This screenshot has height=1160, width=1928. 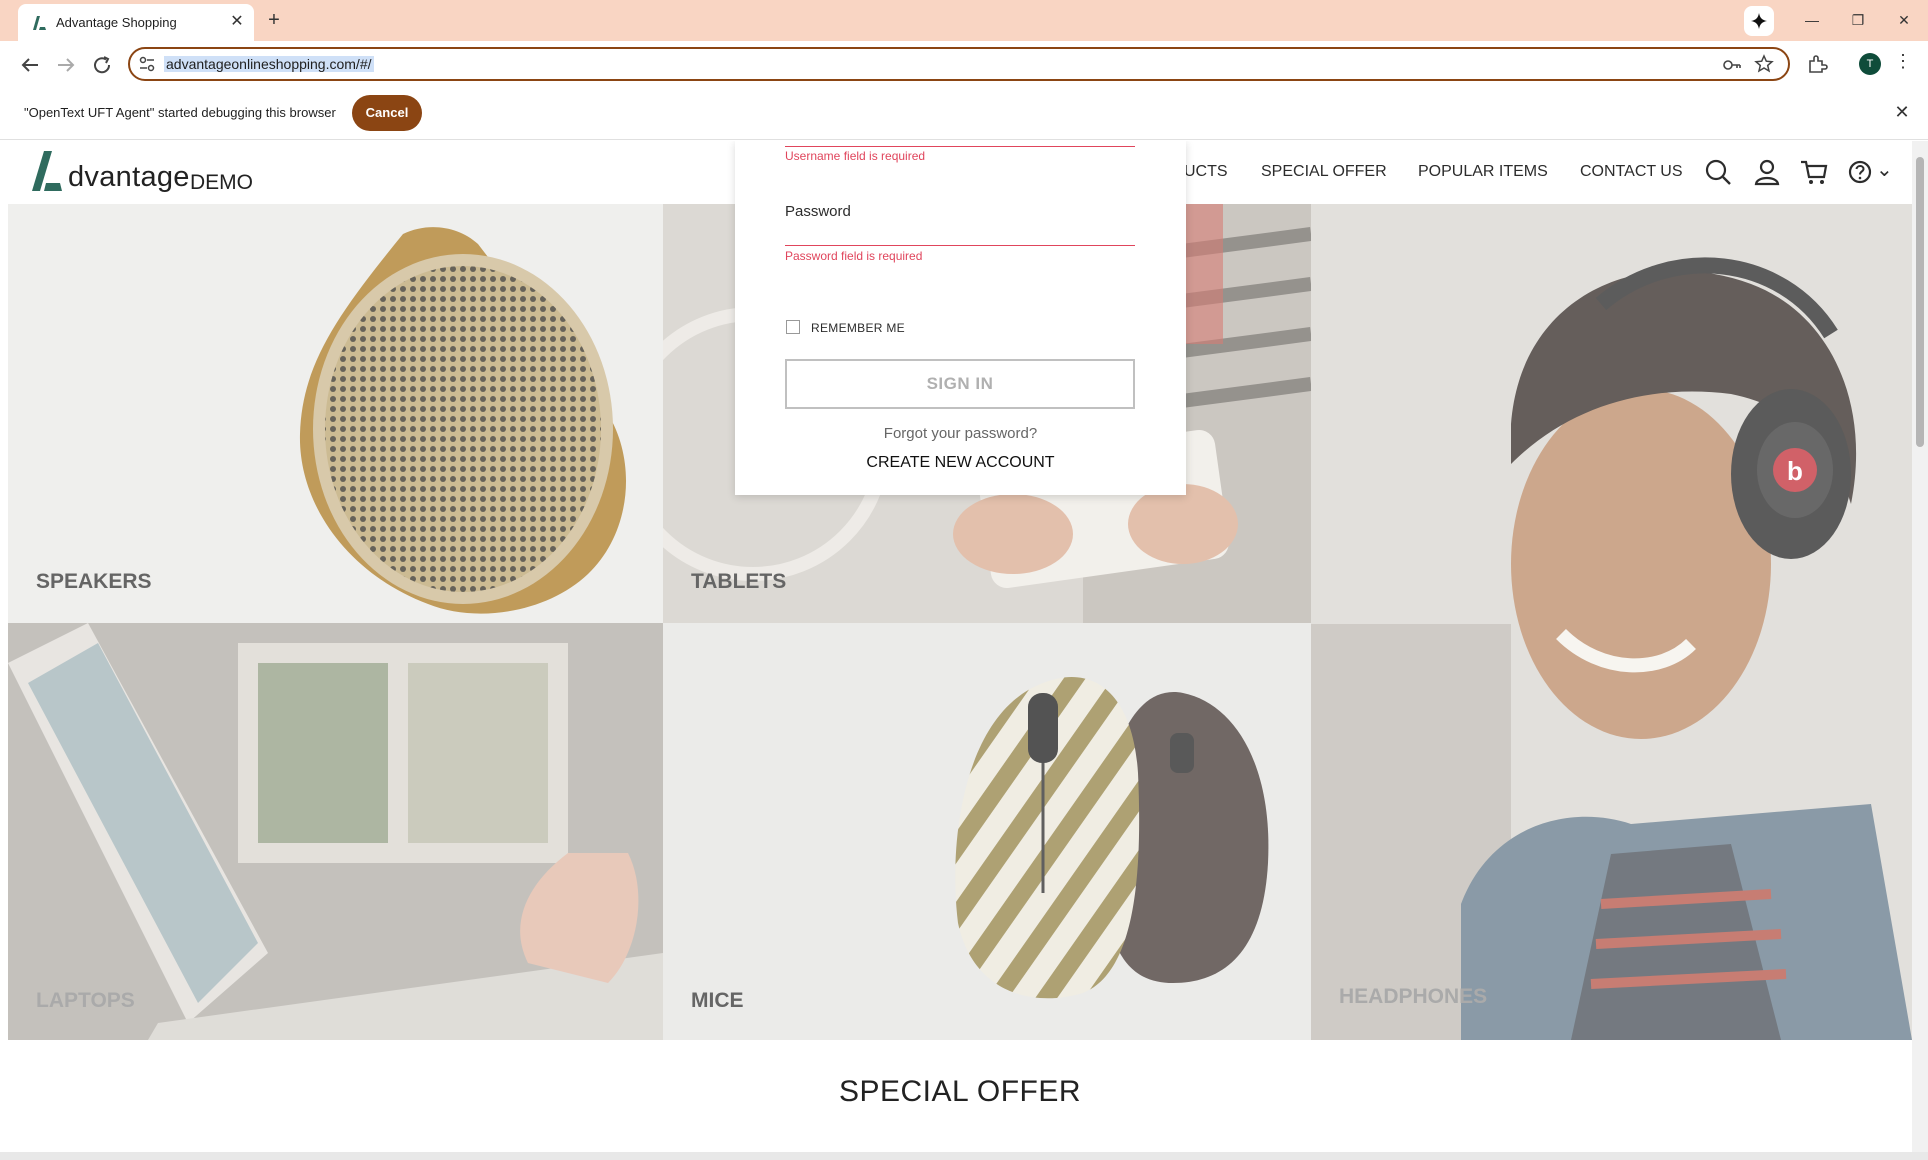 I want to click on special-offer-heading: SPECIAL OFFER, so click(x=960, y=1091).